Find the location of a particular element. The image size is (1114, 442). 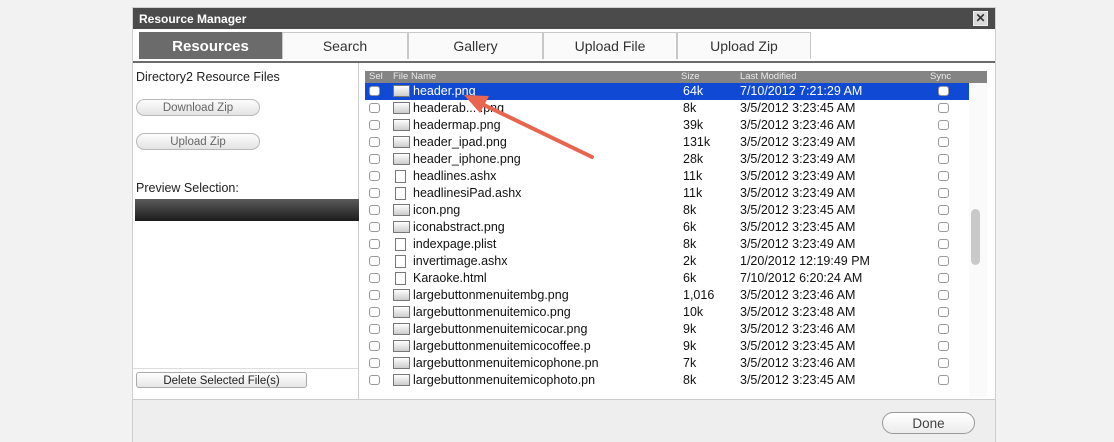

file-row: headlinesiPad.ashx 11k 3/5/2012 3:23:49 AM is located at coordinates (667, 193).